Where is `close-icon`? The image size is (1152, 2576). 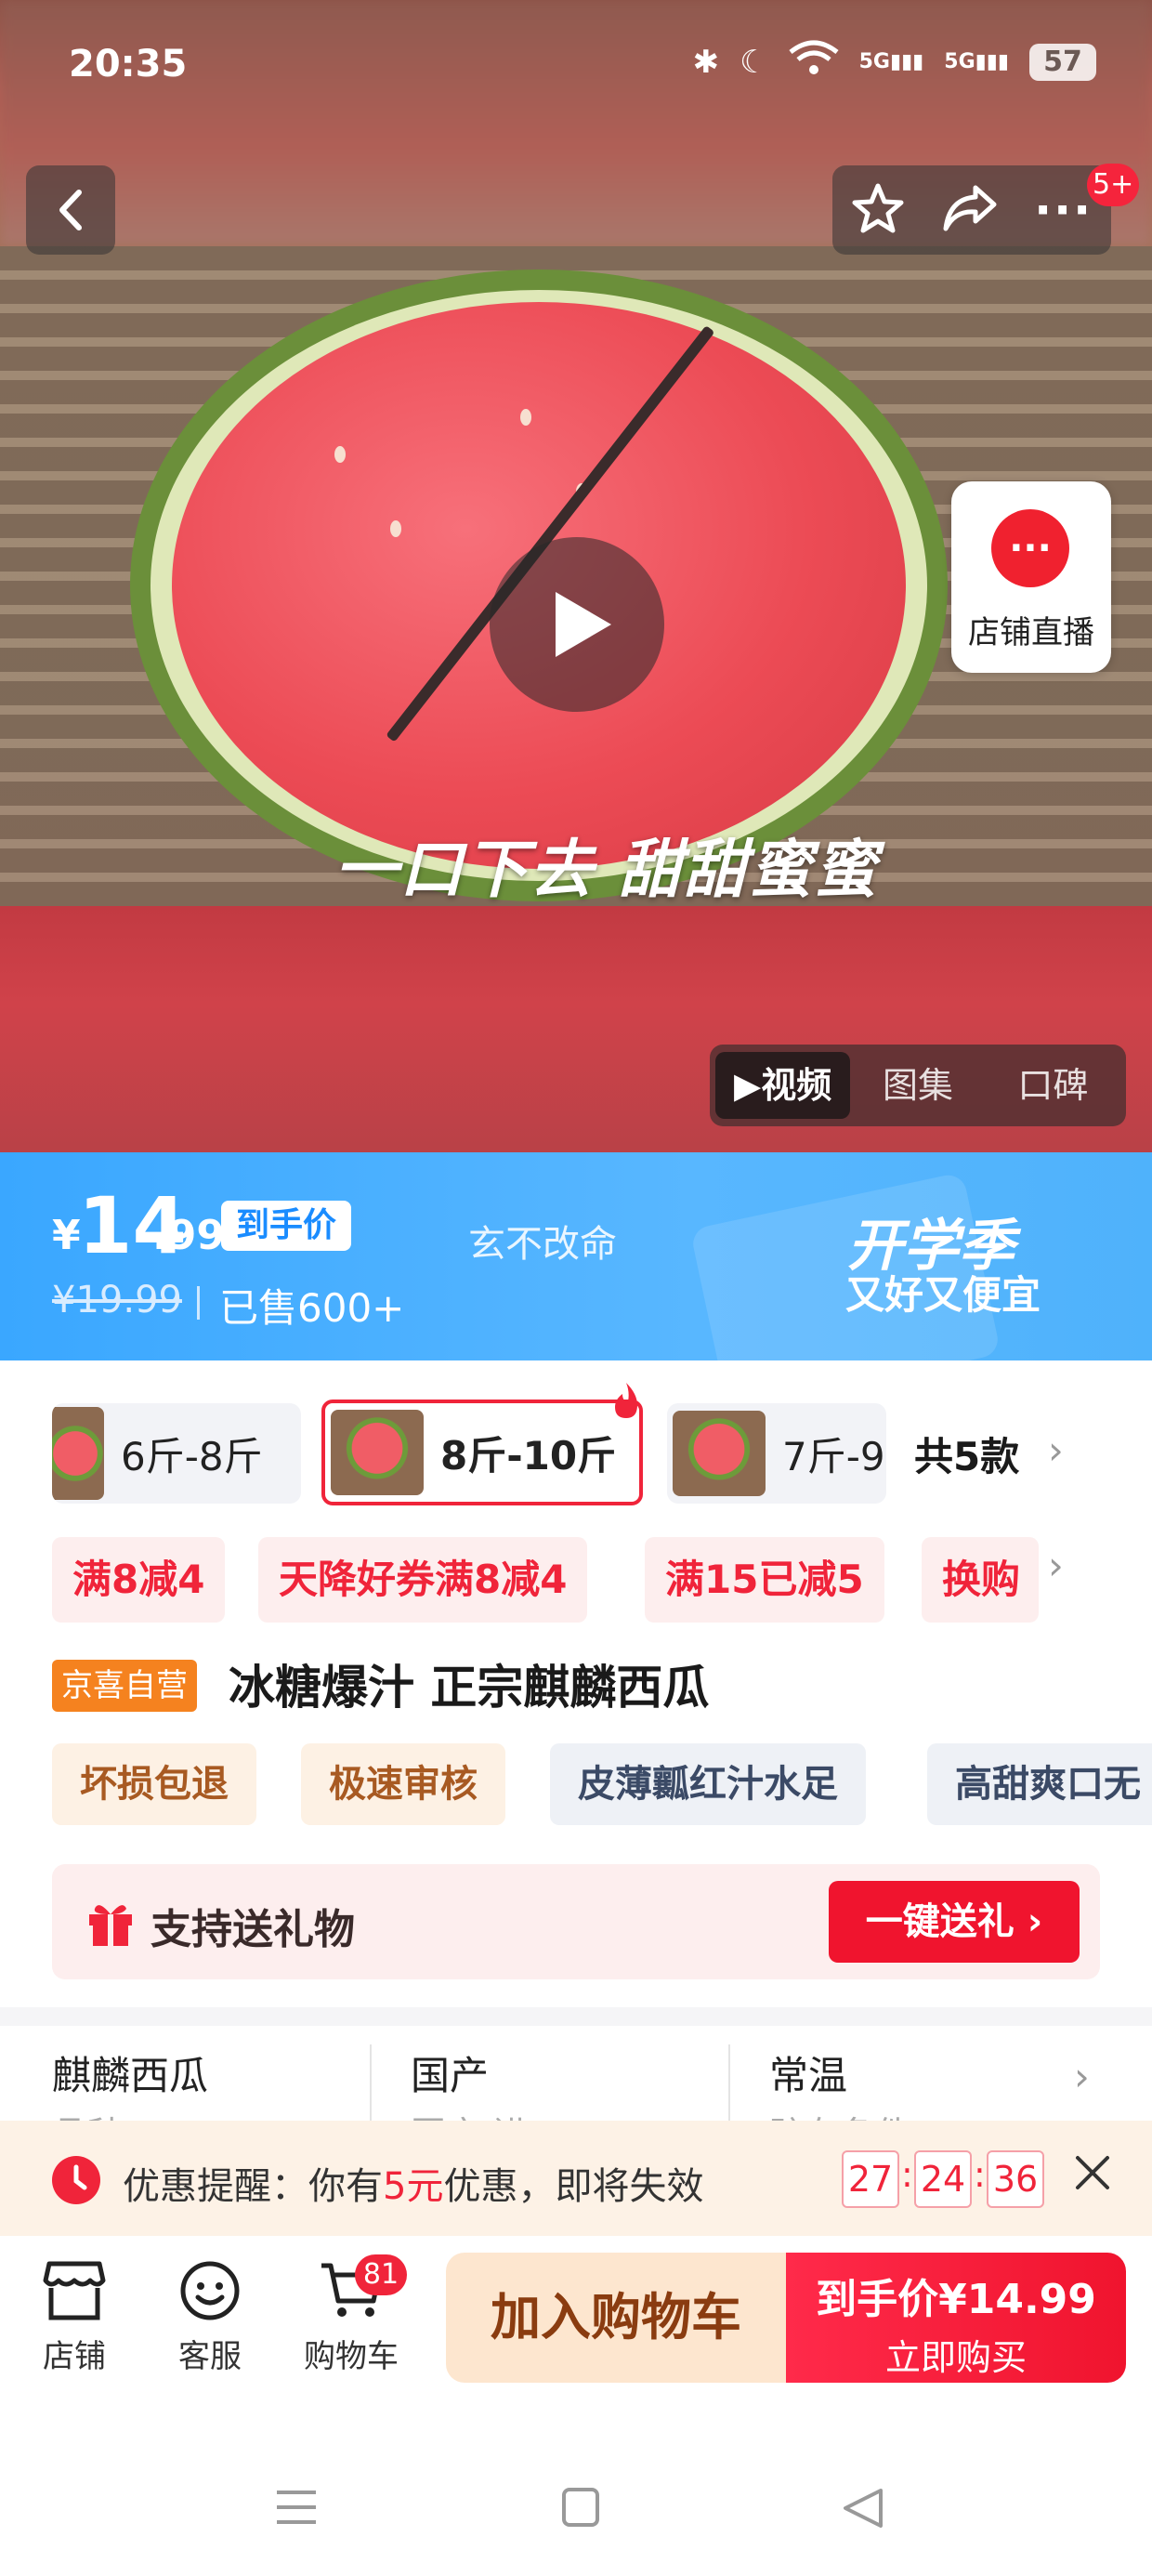
close-icon is located at coordinates (1092, 2174).